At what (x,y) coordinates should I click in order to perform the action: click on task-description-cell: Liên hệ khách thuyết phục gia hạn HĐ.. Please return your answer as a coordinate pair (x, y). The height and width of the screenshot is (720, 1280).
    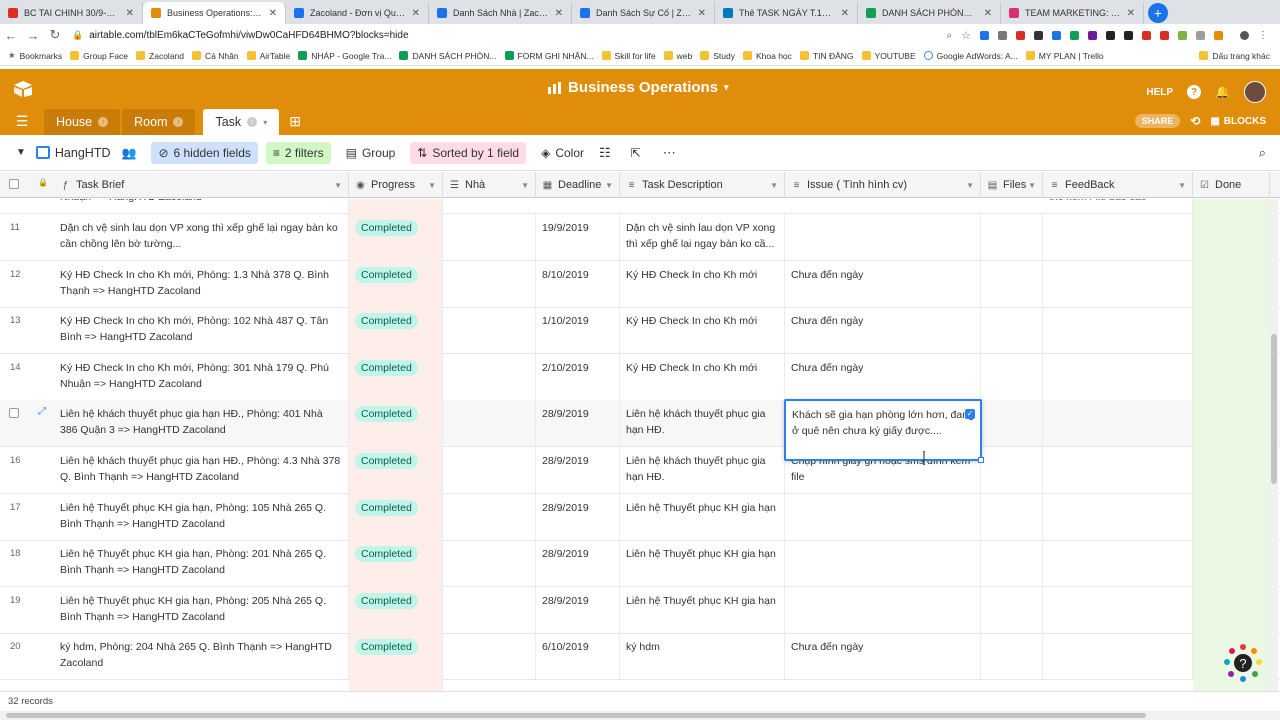
    Looking at the image, I should click on (702, 423).